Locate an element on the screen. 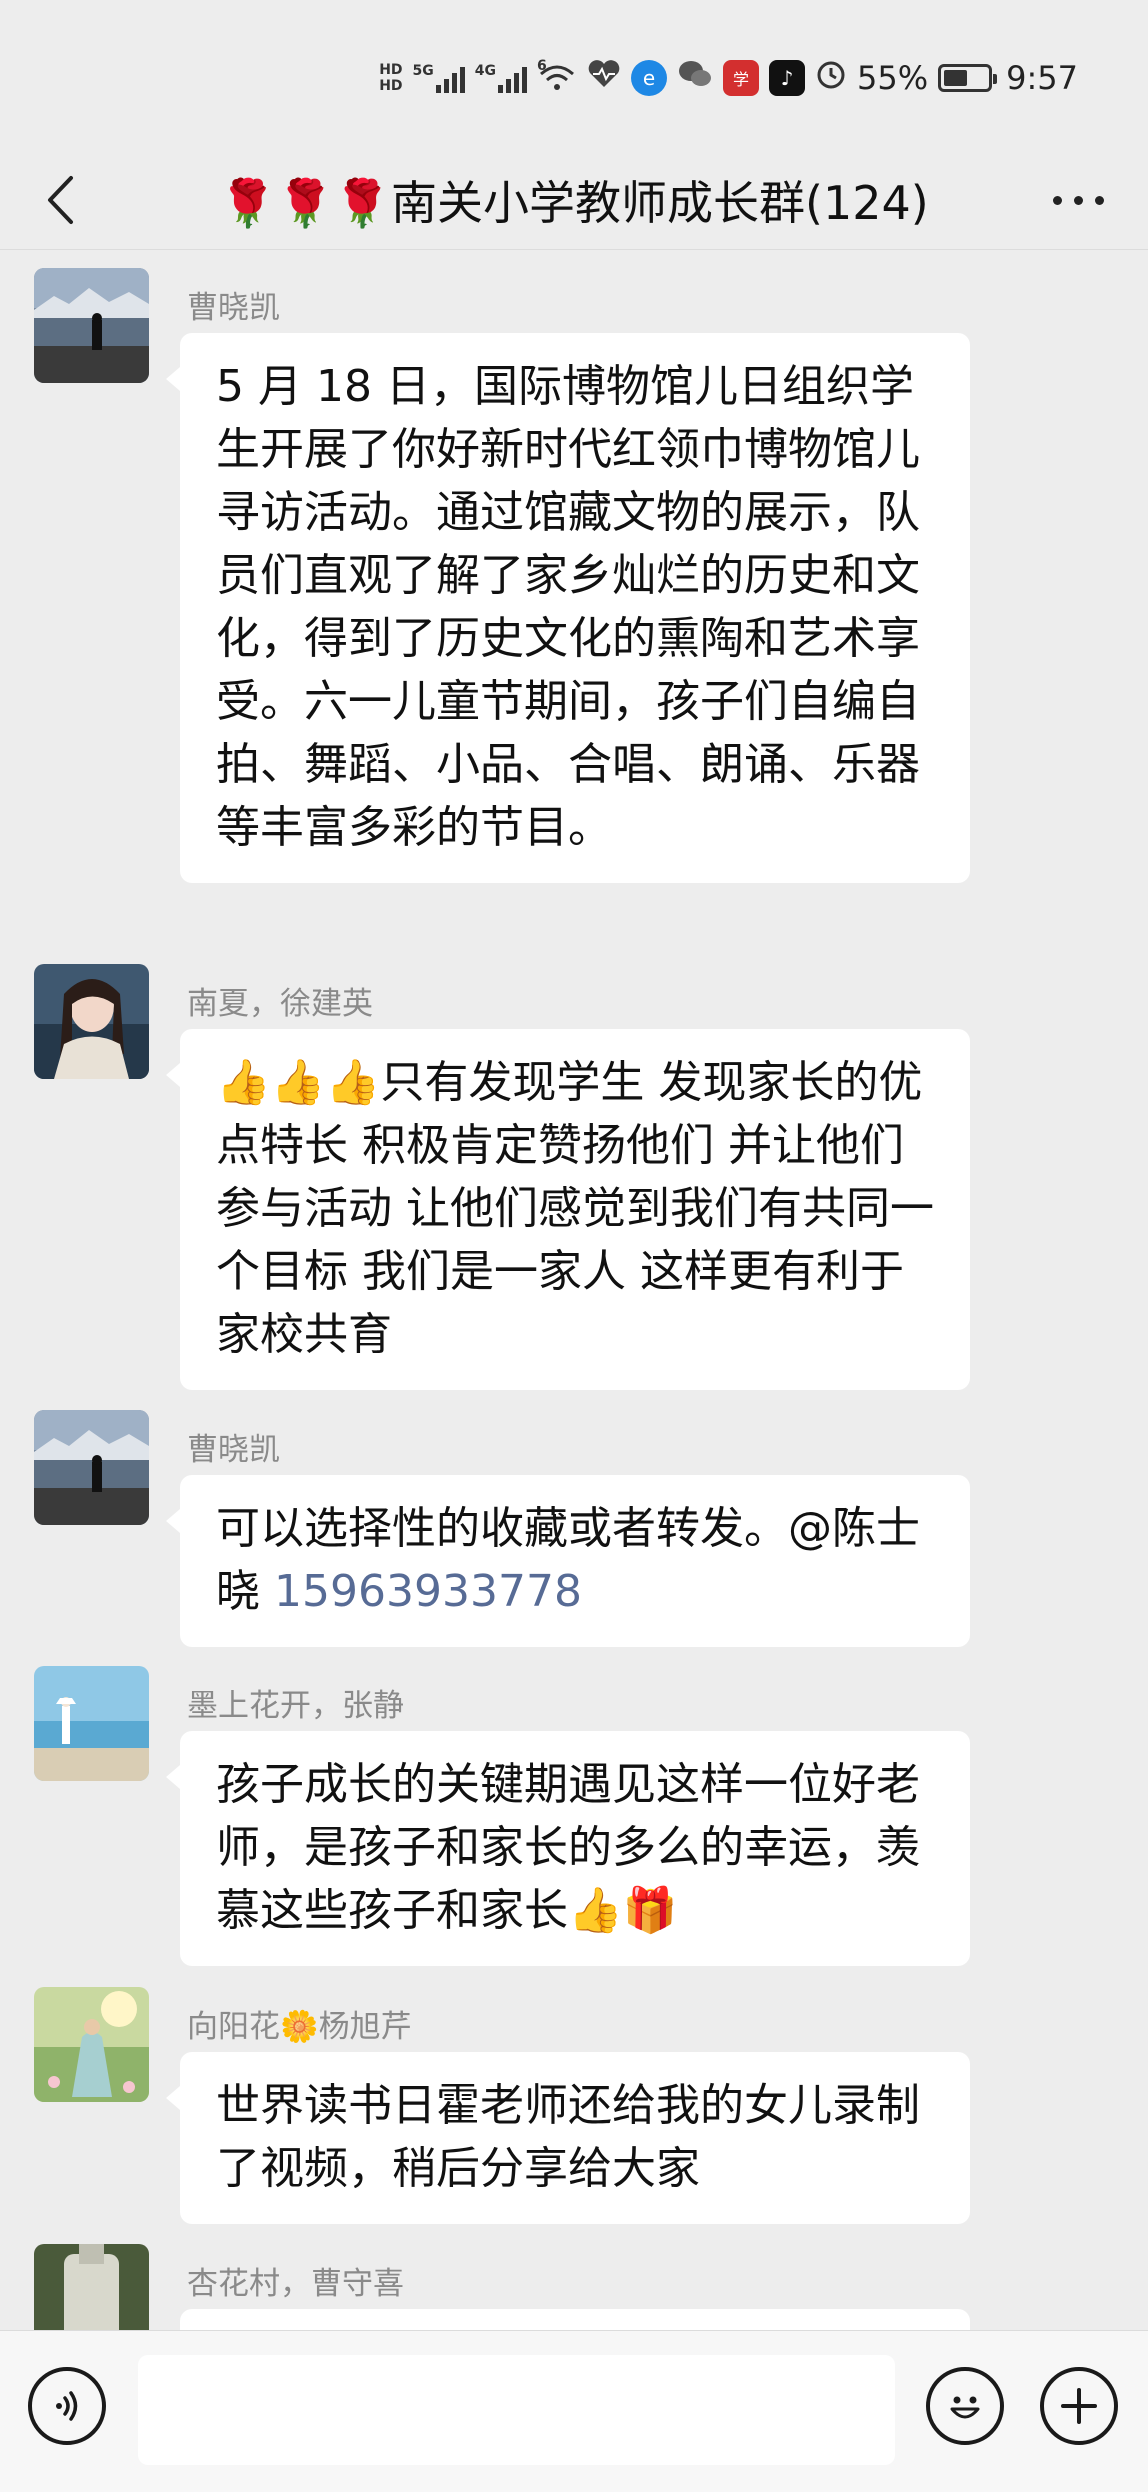 Image resolution: width=1148 pixels, height=2492 pixels. battery-icon is located at coordinates (968, 78).